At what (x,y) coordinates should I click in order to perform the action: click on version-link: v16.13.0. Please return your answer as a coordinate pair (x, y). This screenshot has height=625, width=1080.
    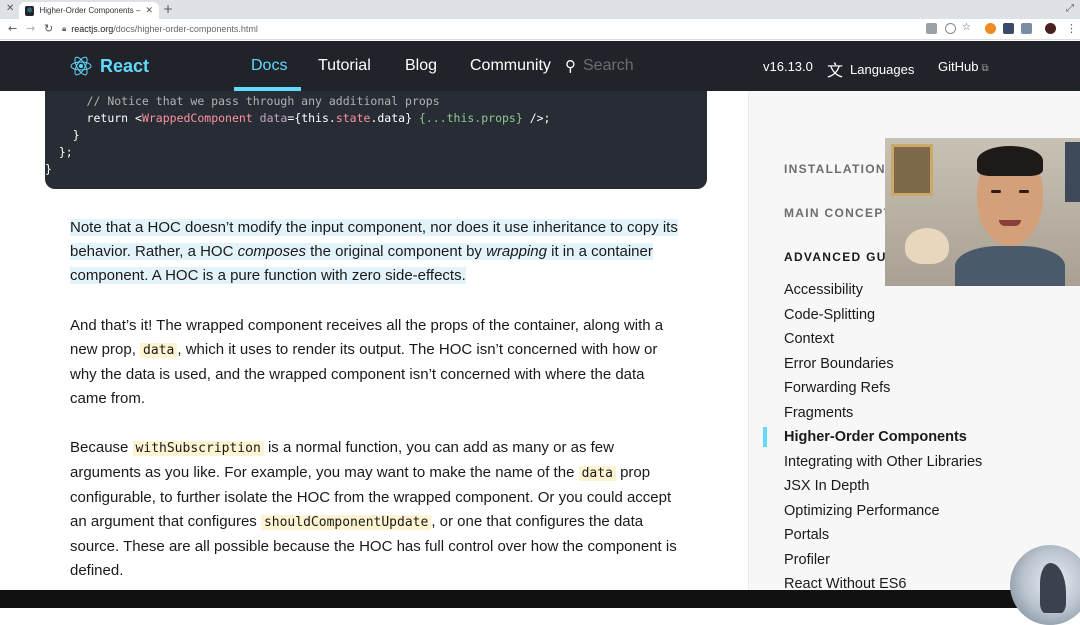
    Looking at the image, I should click on (788, 66).